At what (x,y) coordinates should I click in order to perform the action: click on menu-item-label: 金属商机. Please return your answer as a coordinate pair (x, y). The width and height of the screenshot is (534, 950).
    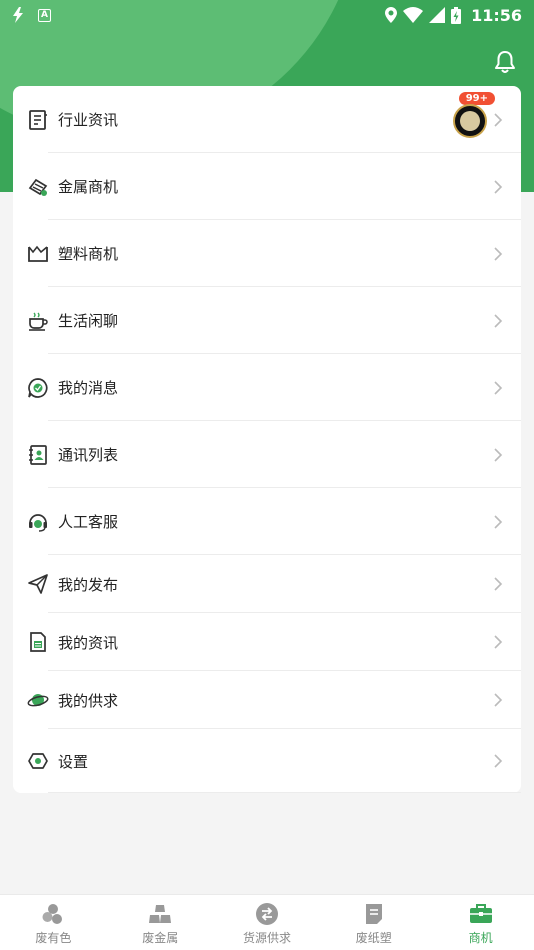
    Looking at the image, I should click on (88, 187).